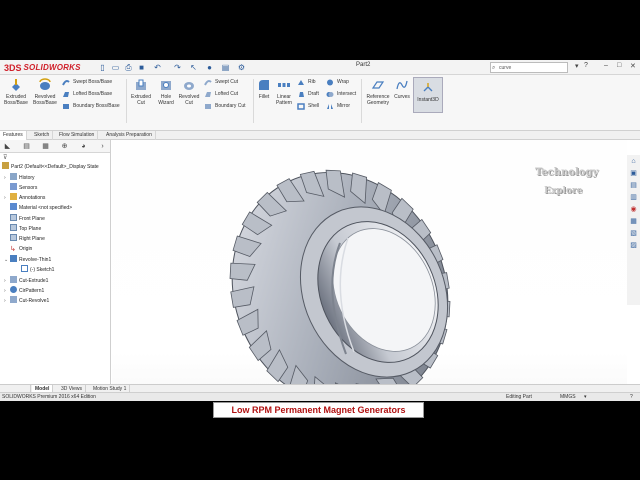  Describe the element at coordinates (24, 218) in the screenshot. I see `tree-item-front-plane: Front Plane` at that location.